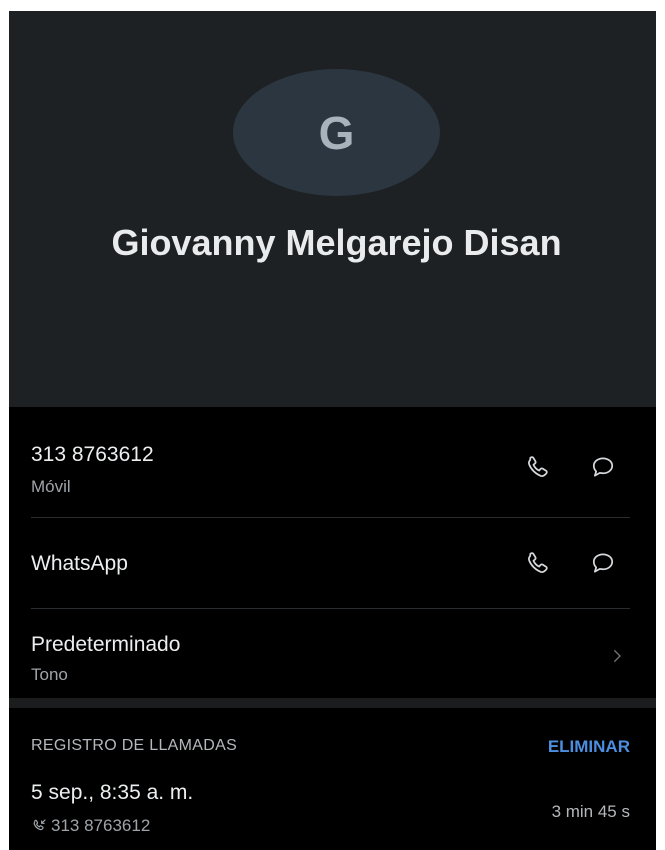  I want to click on whatsapp-row: WhatsApp, so click(332, 564).